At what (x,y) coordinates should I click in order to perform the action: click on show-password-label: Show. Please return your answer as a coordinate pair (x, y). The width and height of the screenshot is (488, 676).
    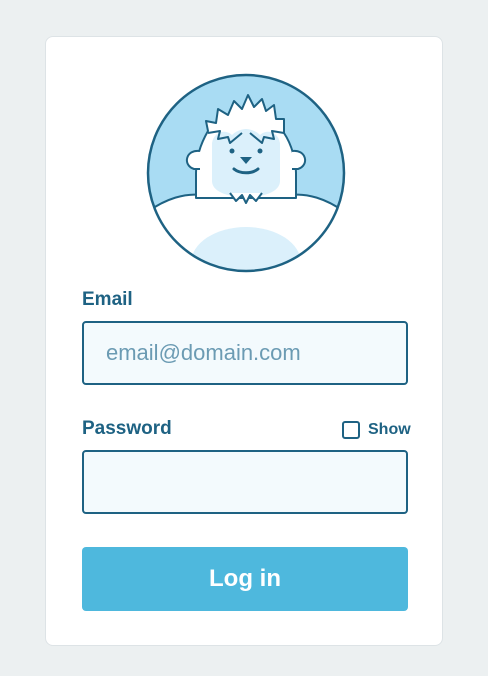
    Looking at the image, I should click on (389, 430).